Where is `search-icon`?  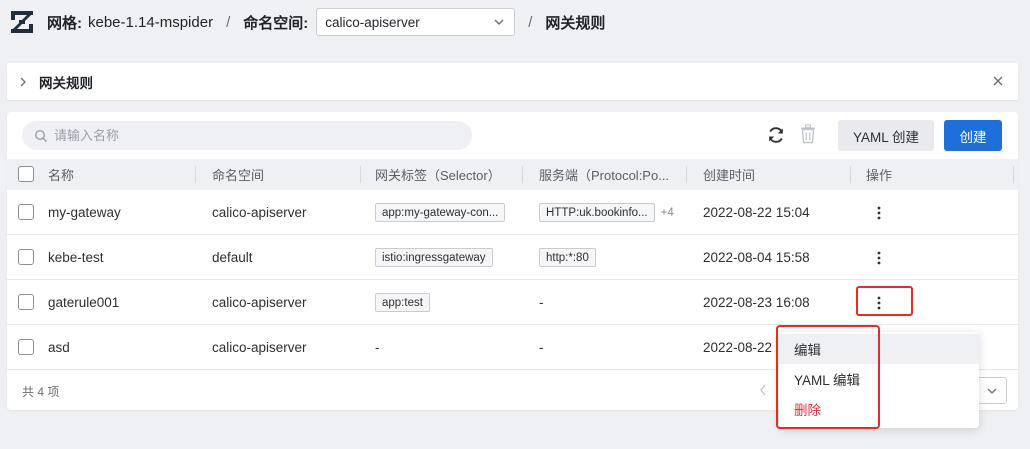 search-icon is located at coordinates (40, 135).